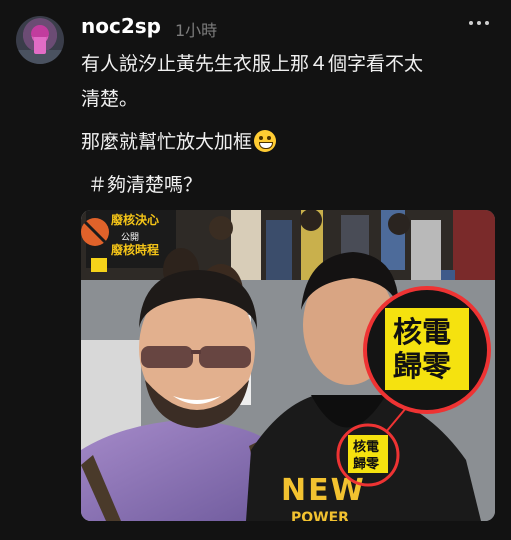 This screenshot has width=511, height=540. Describe the element at coordinates (145, 185) in the screenshot. I see `post-hashtag: ＃夠清楚嗎？` at that location.